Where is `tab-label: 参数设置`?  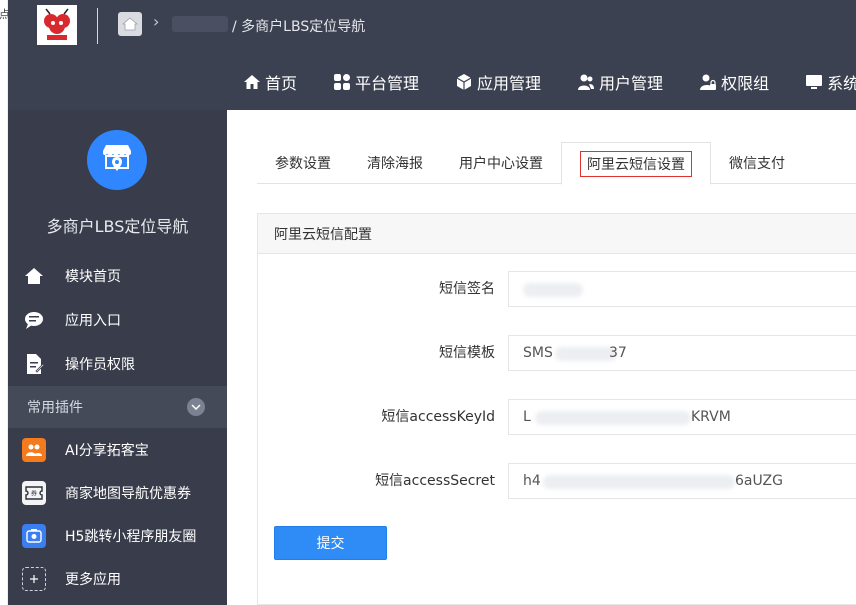 tab-label: 参数设置 is located at coordinates (303, 164).